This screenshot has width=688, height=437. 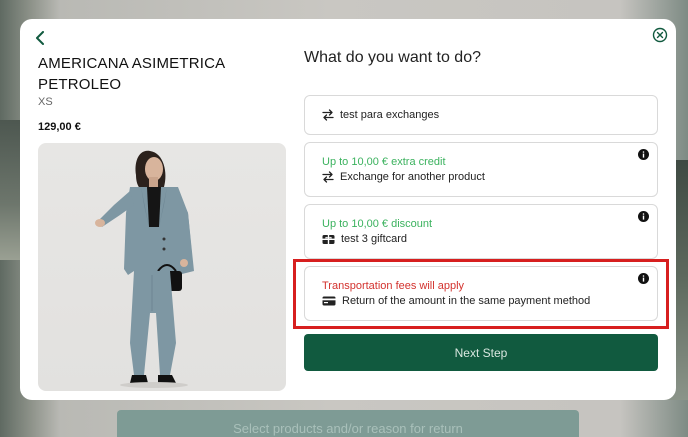 What do you see at coordinates (392, 57) in the screenshot?
I see `question-heading: What do you want to do?` at bounding box center [392, 57].